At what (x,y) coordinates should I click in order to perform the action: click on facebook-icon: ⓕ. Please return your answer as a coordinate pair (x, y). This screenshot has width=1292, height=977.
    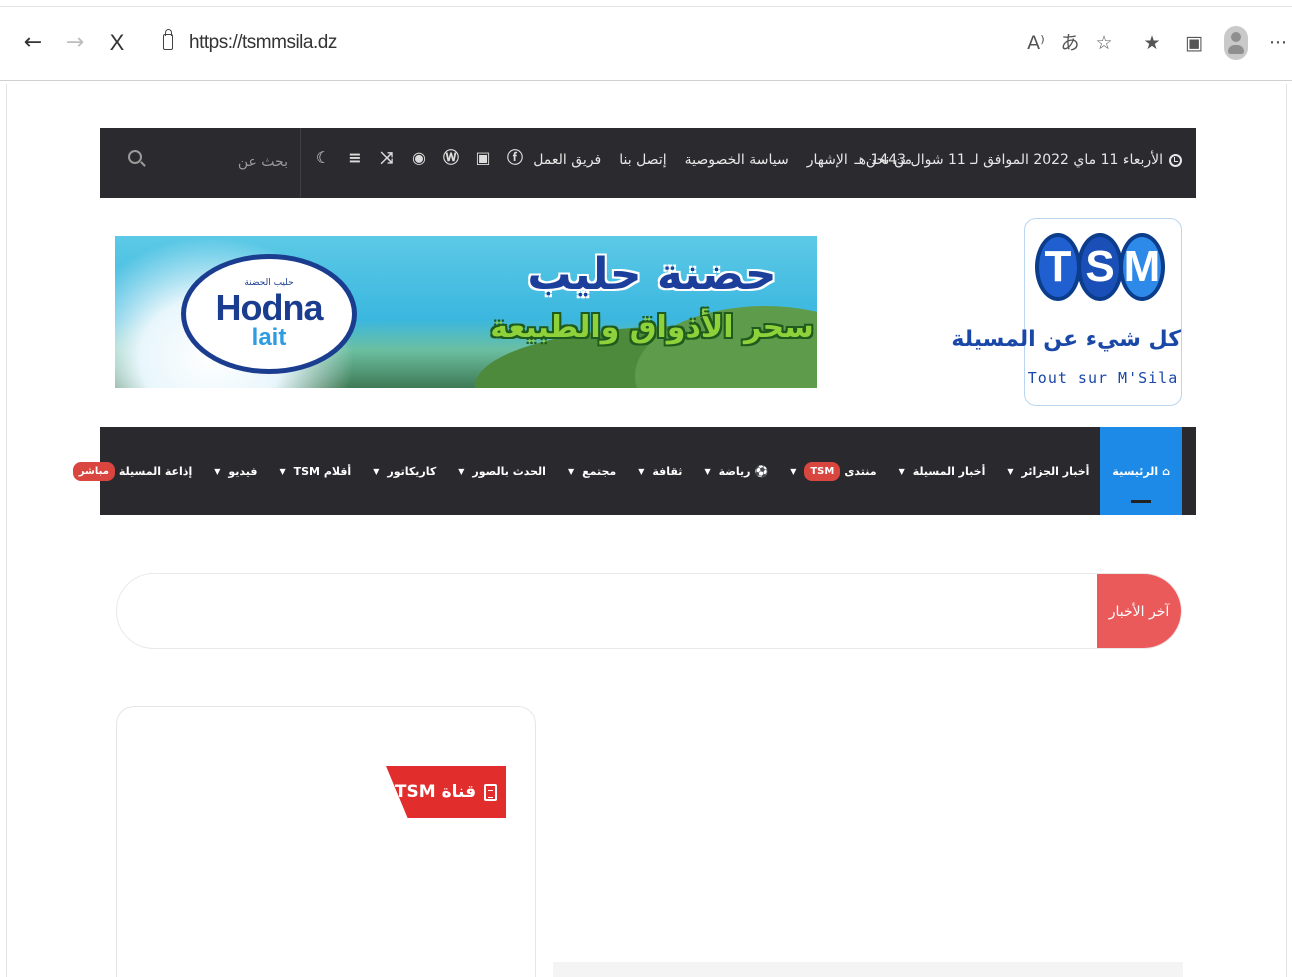
    Looking at the image, I should click on (515, 158).